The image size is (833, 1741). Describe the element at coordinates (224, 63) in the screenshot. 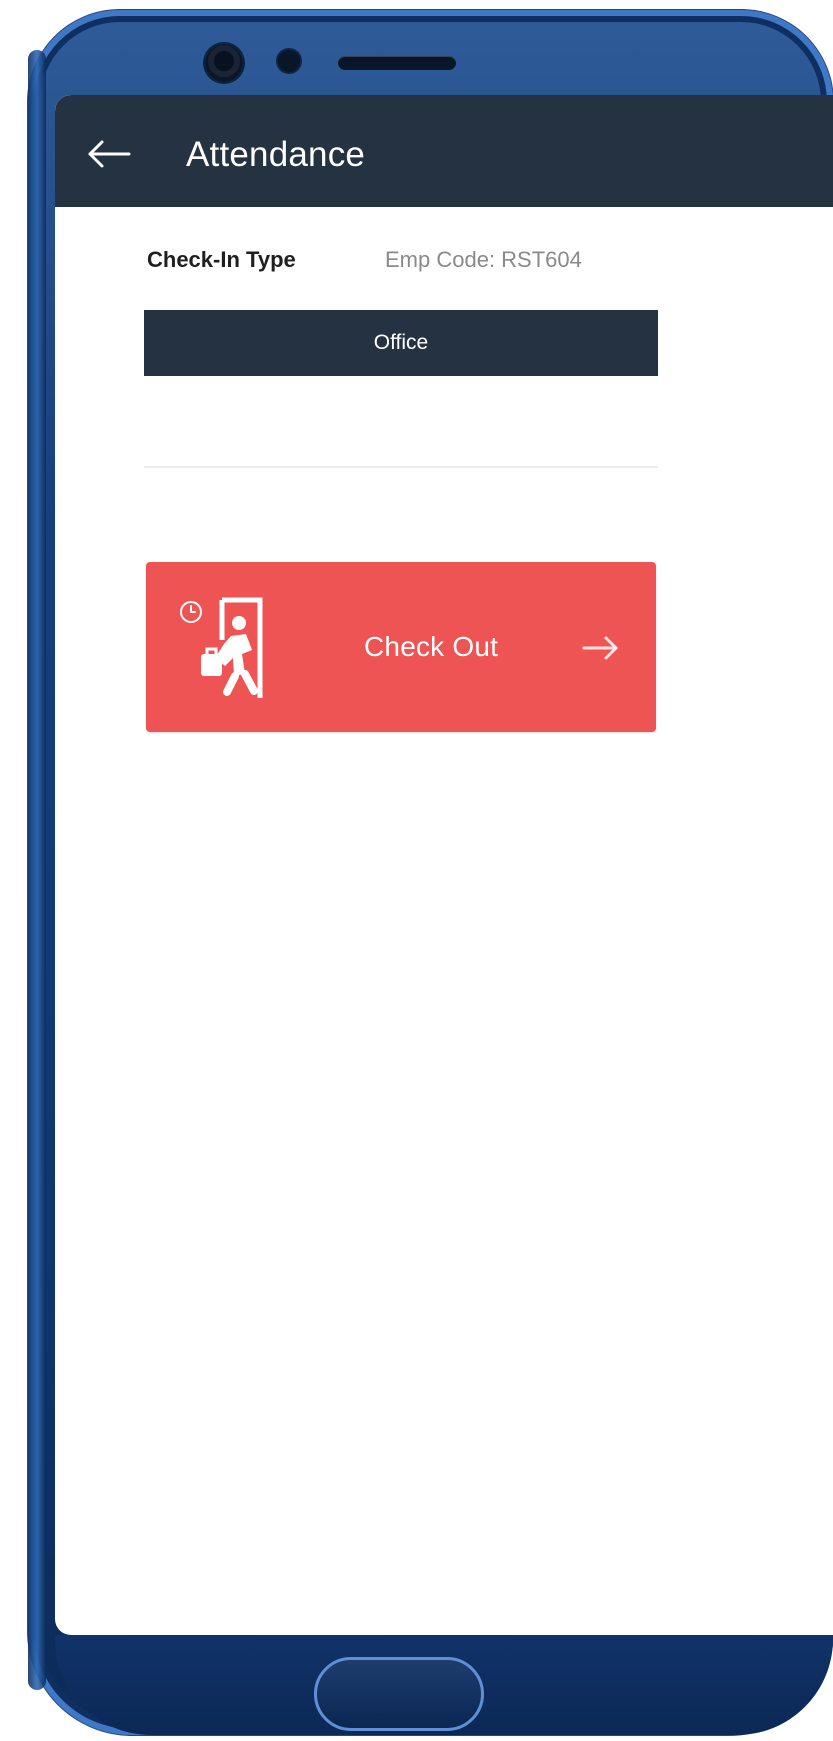

I see `front-camera` at that location.